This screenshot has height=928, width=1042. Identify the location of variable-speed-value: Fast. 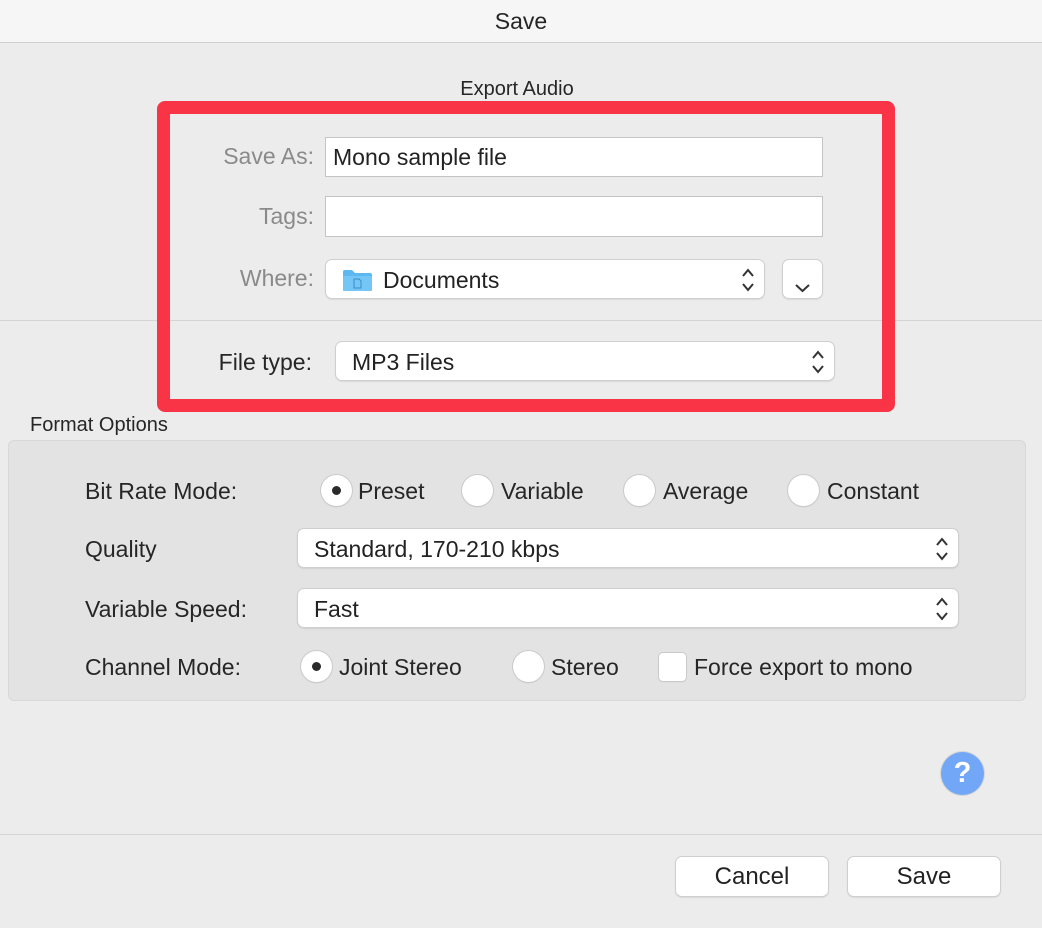
(336, 609).